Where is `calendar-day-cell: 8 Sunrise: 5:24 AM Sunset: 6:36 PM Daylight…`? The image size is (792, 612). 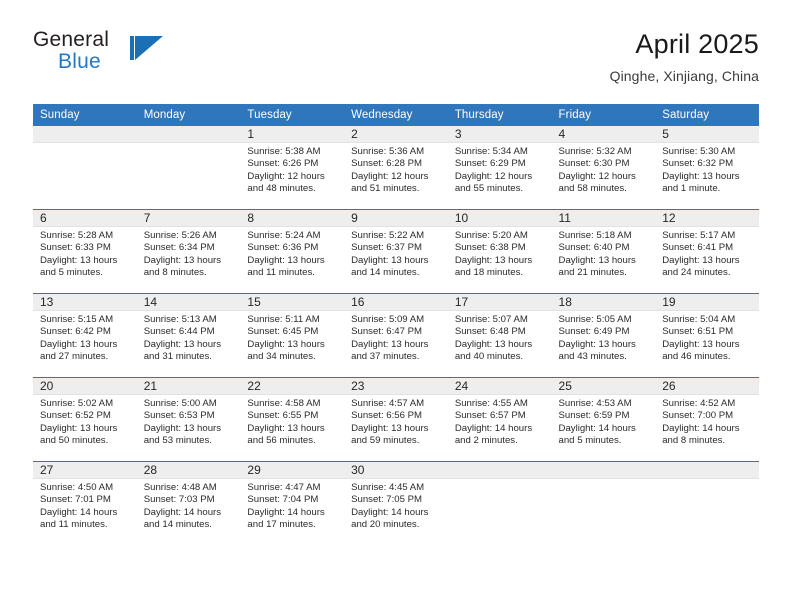
calendar-day-cell: 8 Sunrise: 5:24 AM Sunset: 6:36 PM Daylight… is located at coordinates (292, 251).